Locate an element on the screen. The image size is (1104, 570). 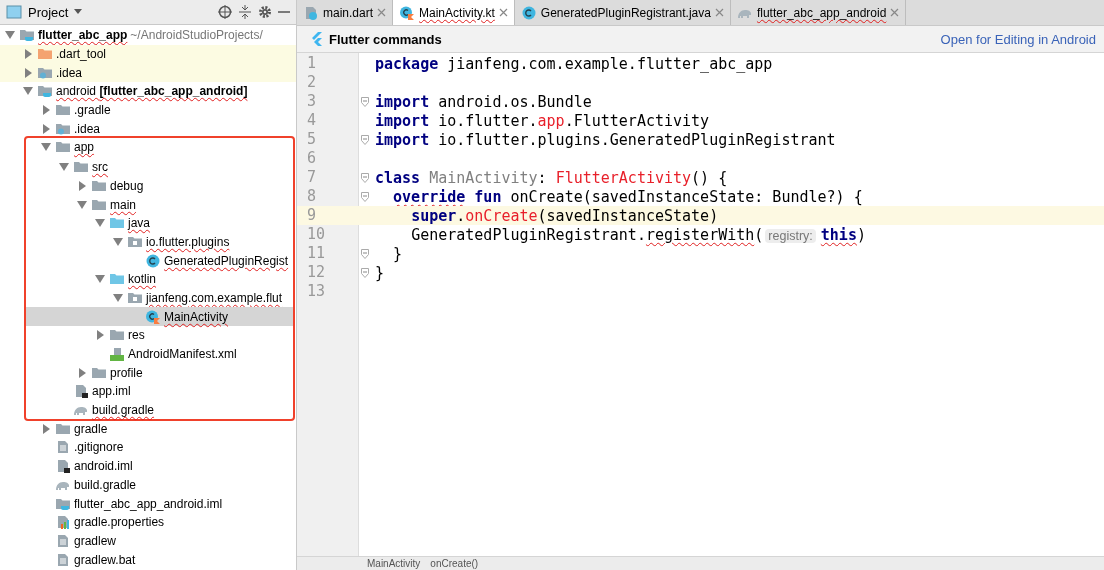
selected-row: MainActivity is located at coordinates (159, 316).